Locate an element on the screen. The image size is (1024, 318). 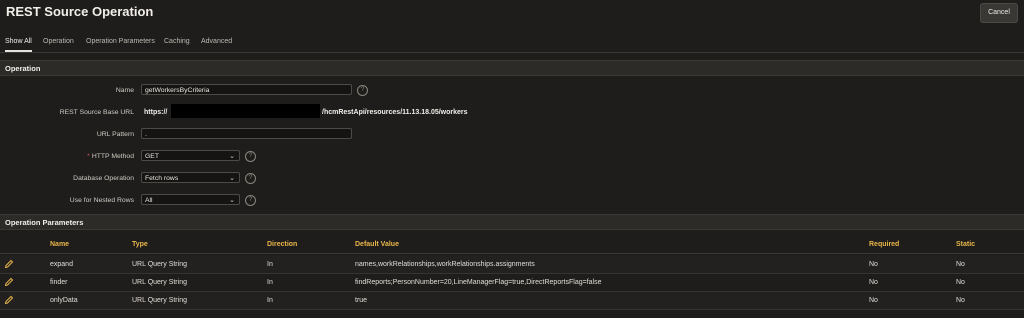
nested-rows-select: All ⌄ is located at coordinates (190, 199).